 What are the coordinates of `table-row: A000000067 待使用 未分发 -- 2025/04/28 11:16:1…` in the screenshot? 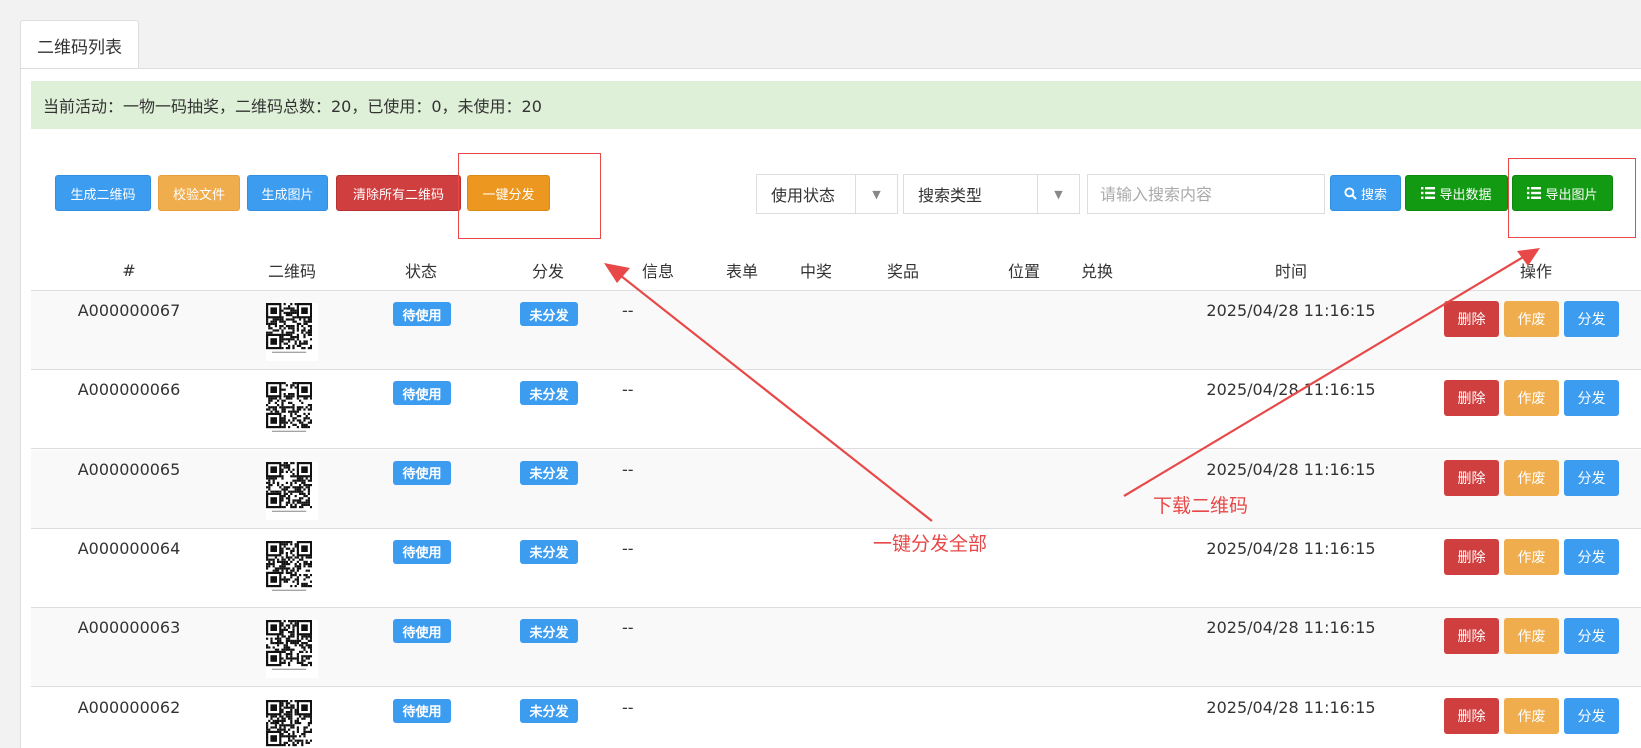 It's located at (836, 330).